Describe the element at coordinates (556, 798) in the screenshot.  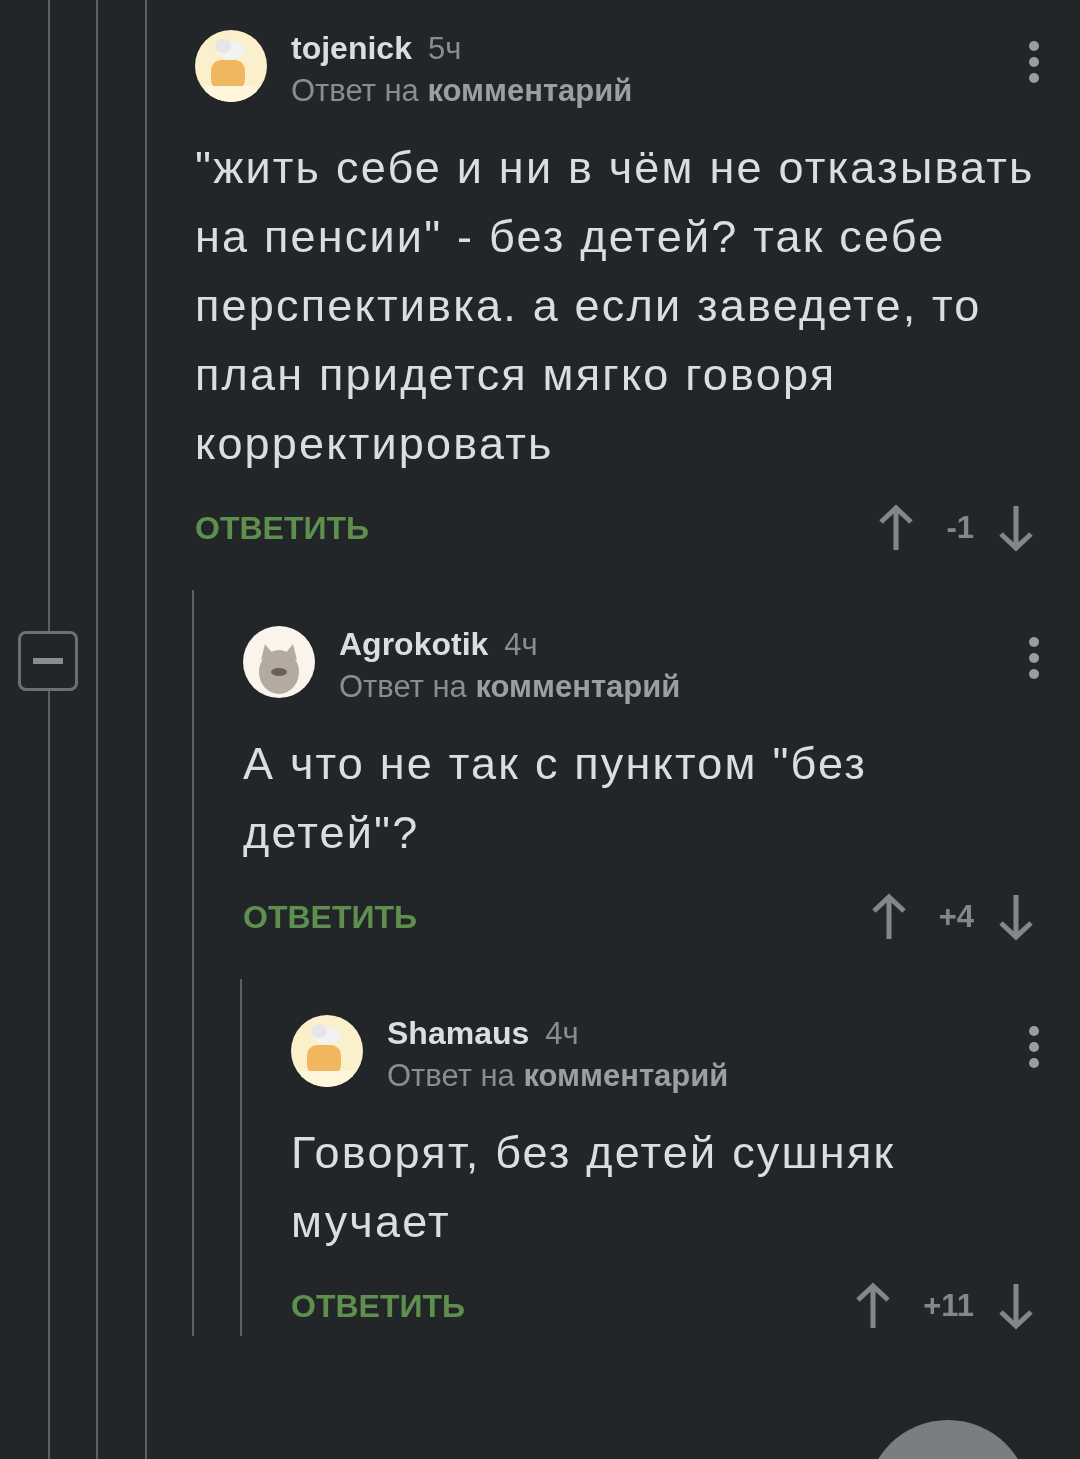
I see `comment-text: А что не так с пунктом "без детей"?` at that location.